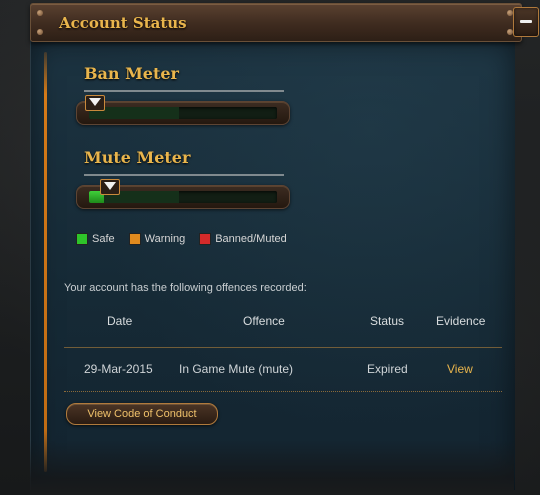 The image size is (540, 495). I want to click on ban-meter, so click(183, 113).